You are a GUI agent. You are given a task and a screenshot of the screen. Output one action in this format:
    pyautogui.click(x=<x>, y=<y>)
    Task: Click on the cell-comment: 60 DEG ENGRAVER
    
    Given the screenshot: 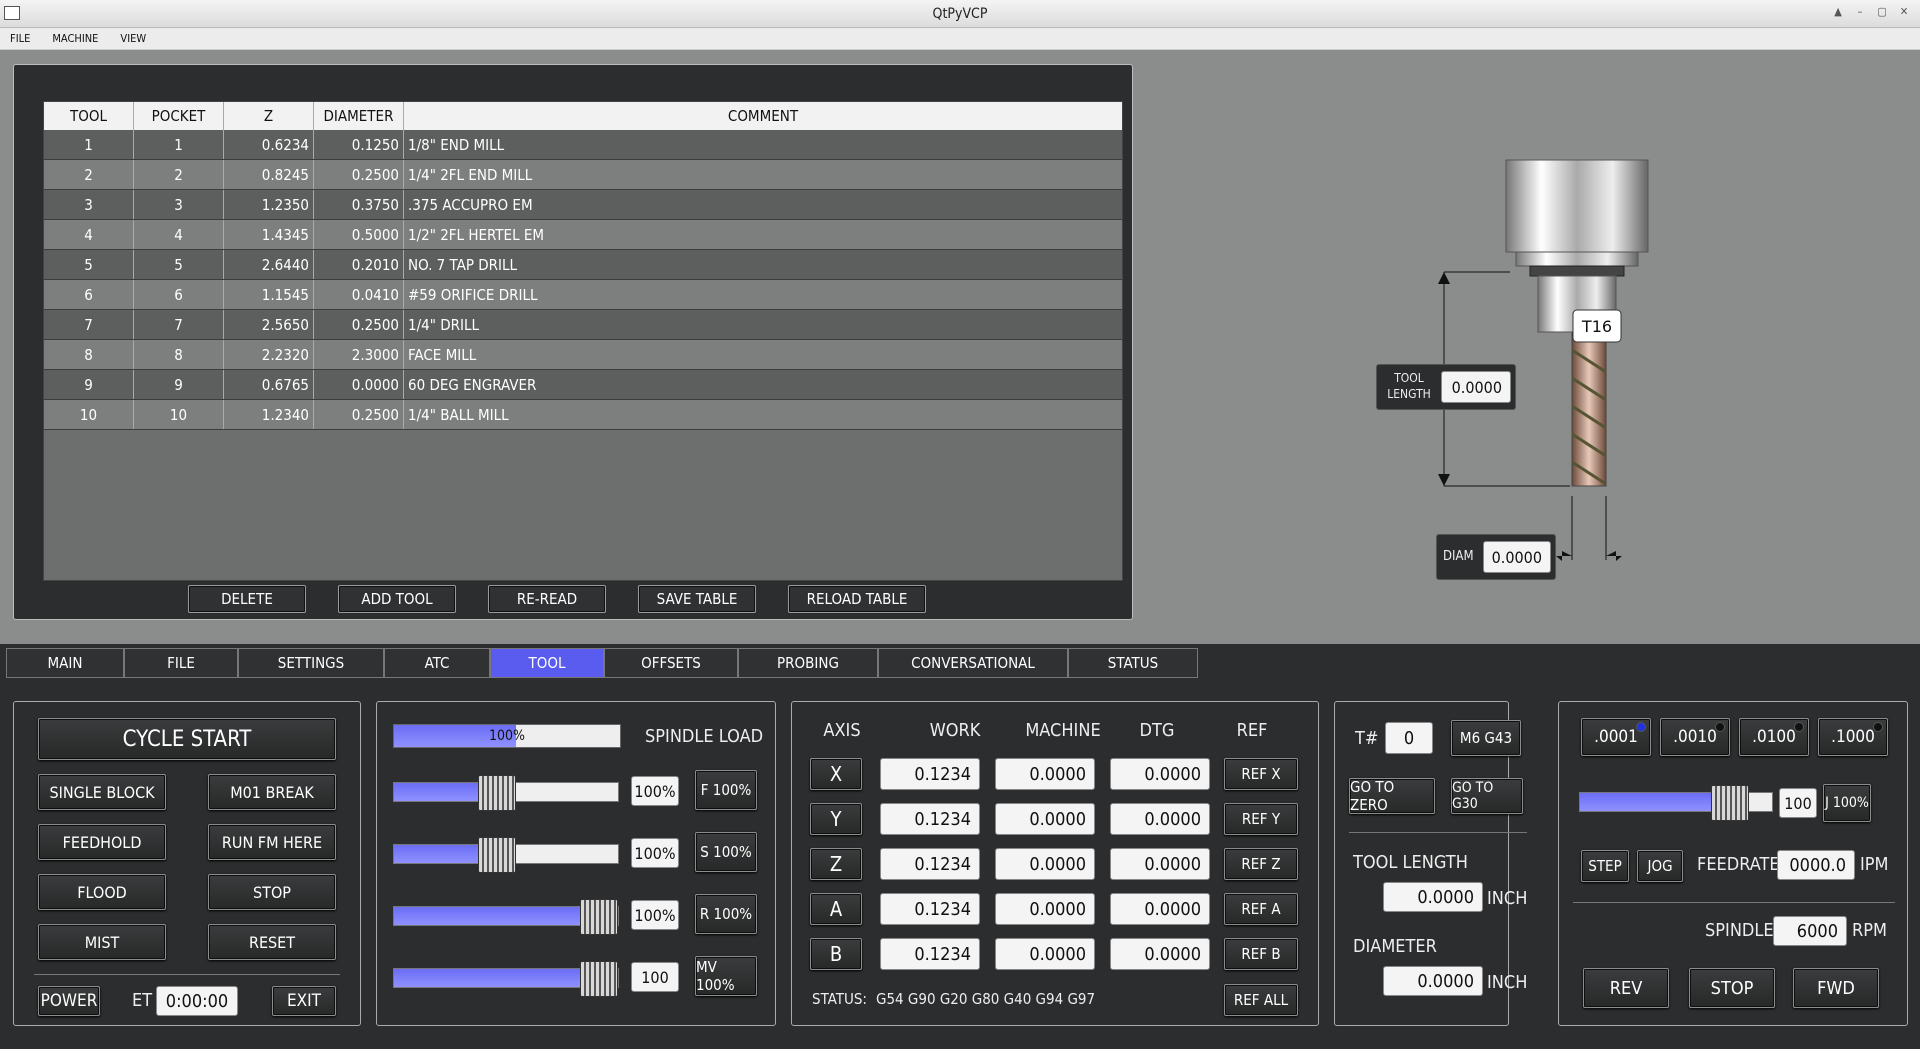 What is the action you would take?
    pyautogui.click(x=763, y=384)
    